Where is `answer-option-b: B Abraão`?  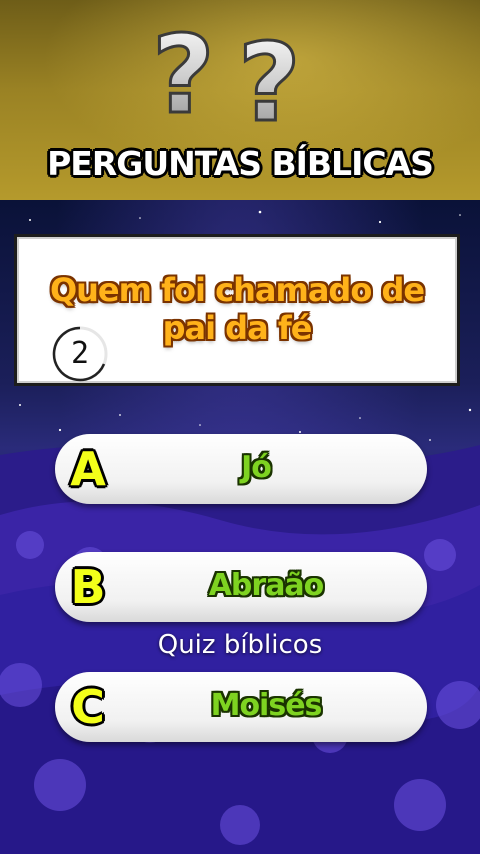 answer-option-b: B Abraão is located at coordinates (241, 587).